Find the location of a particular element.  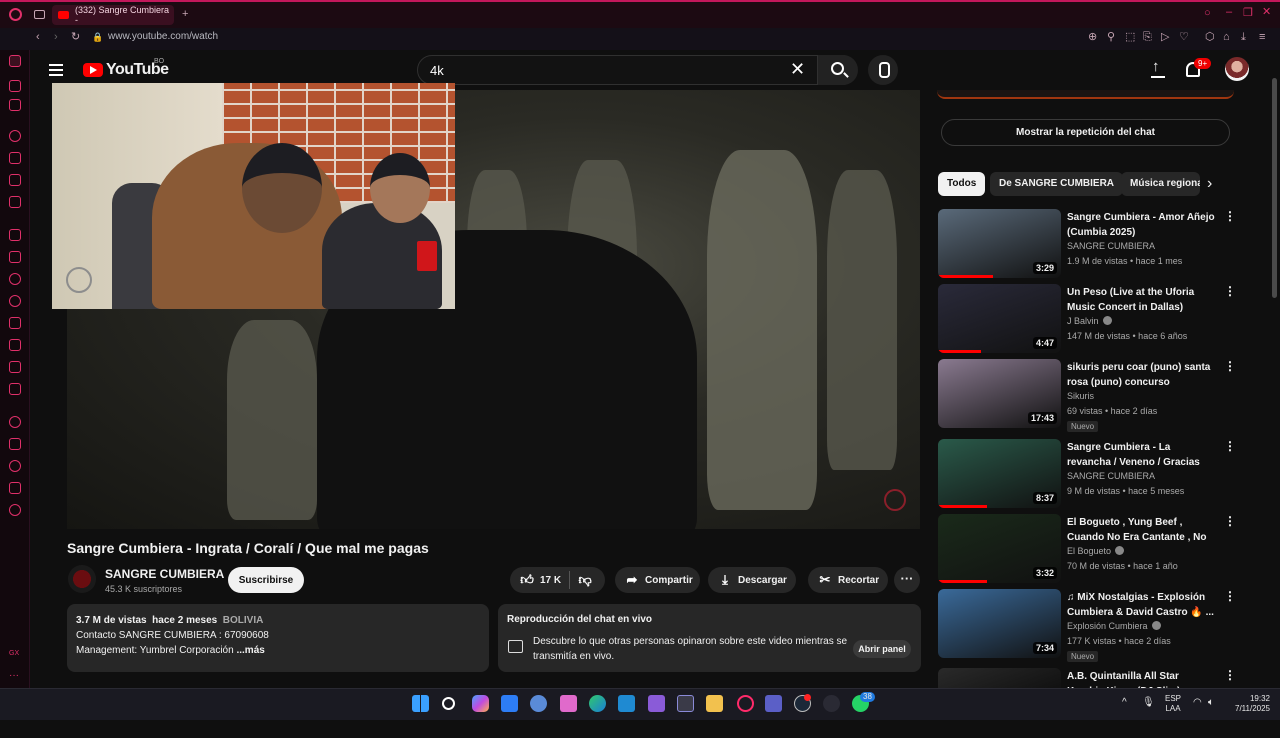

channel-name: SANGRE CUMBIERA is located at coordinates (164, 574).